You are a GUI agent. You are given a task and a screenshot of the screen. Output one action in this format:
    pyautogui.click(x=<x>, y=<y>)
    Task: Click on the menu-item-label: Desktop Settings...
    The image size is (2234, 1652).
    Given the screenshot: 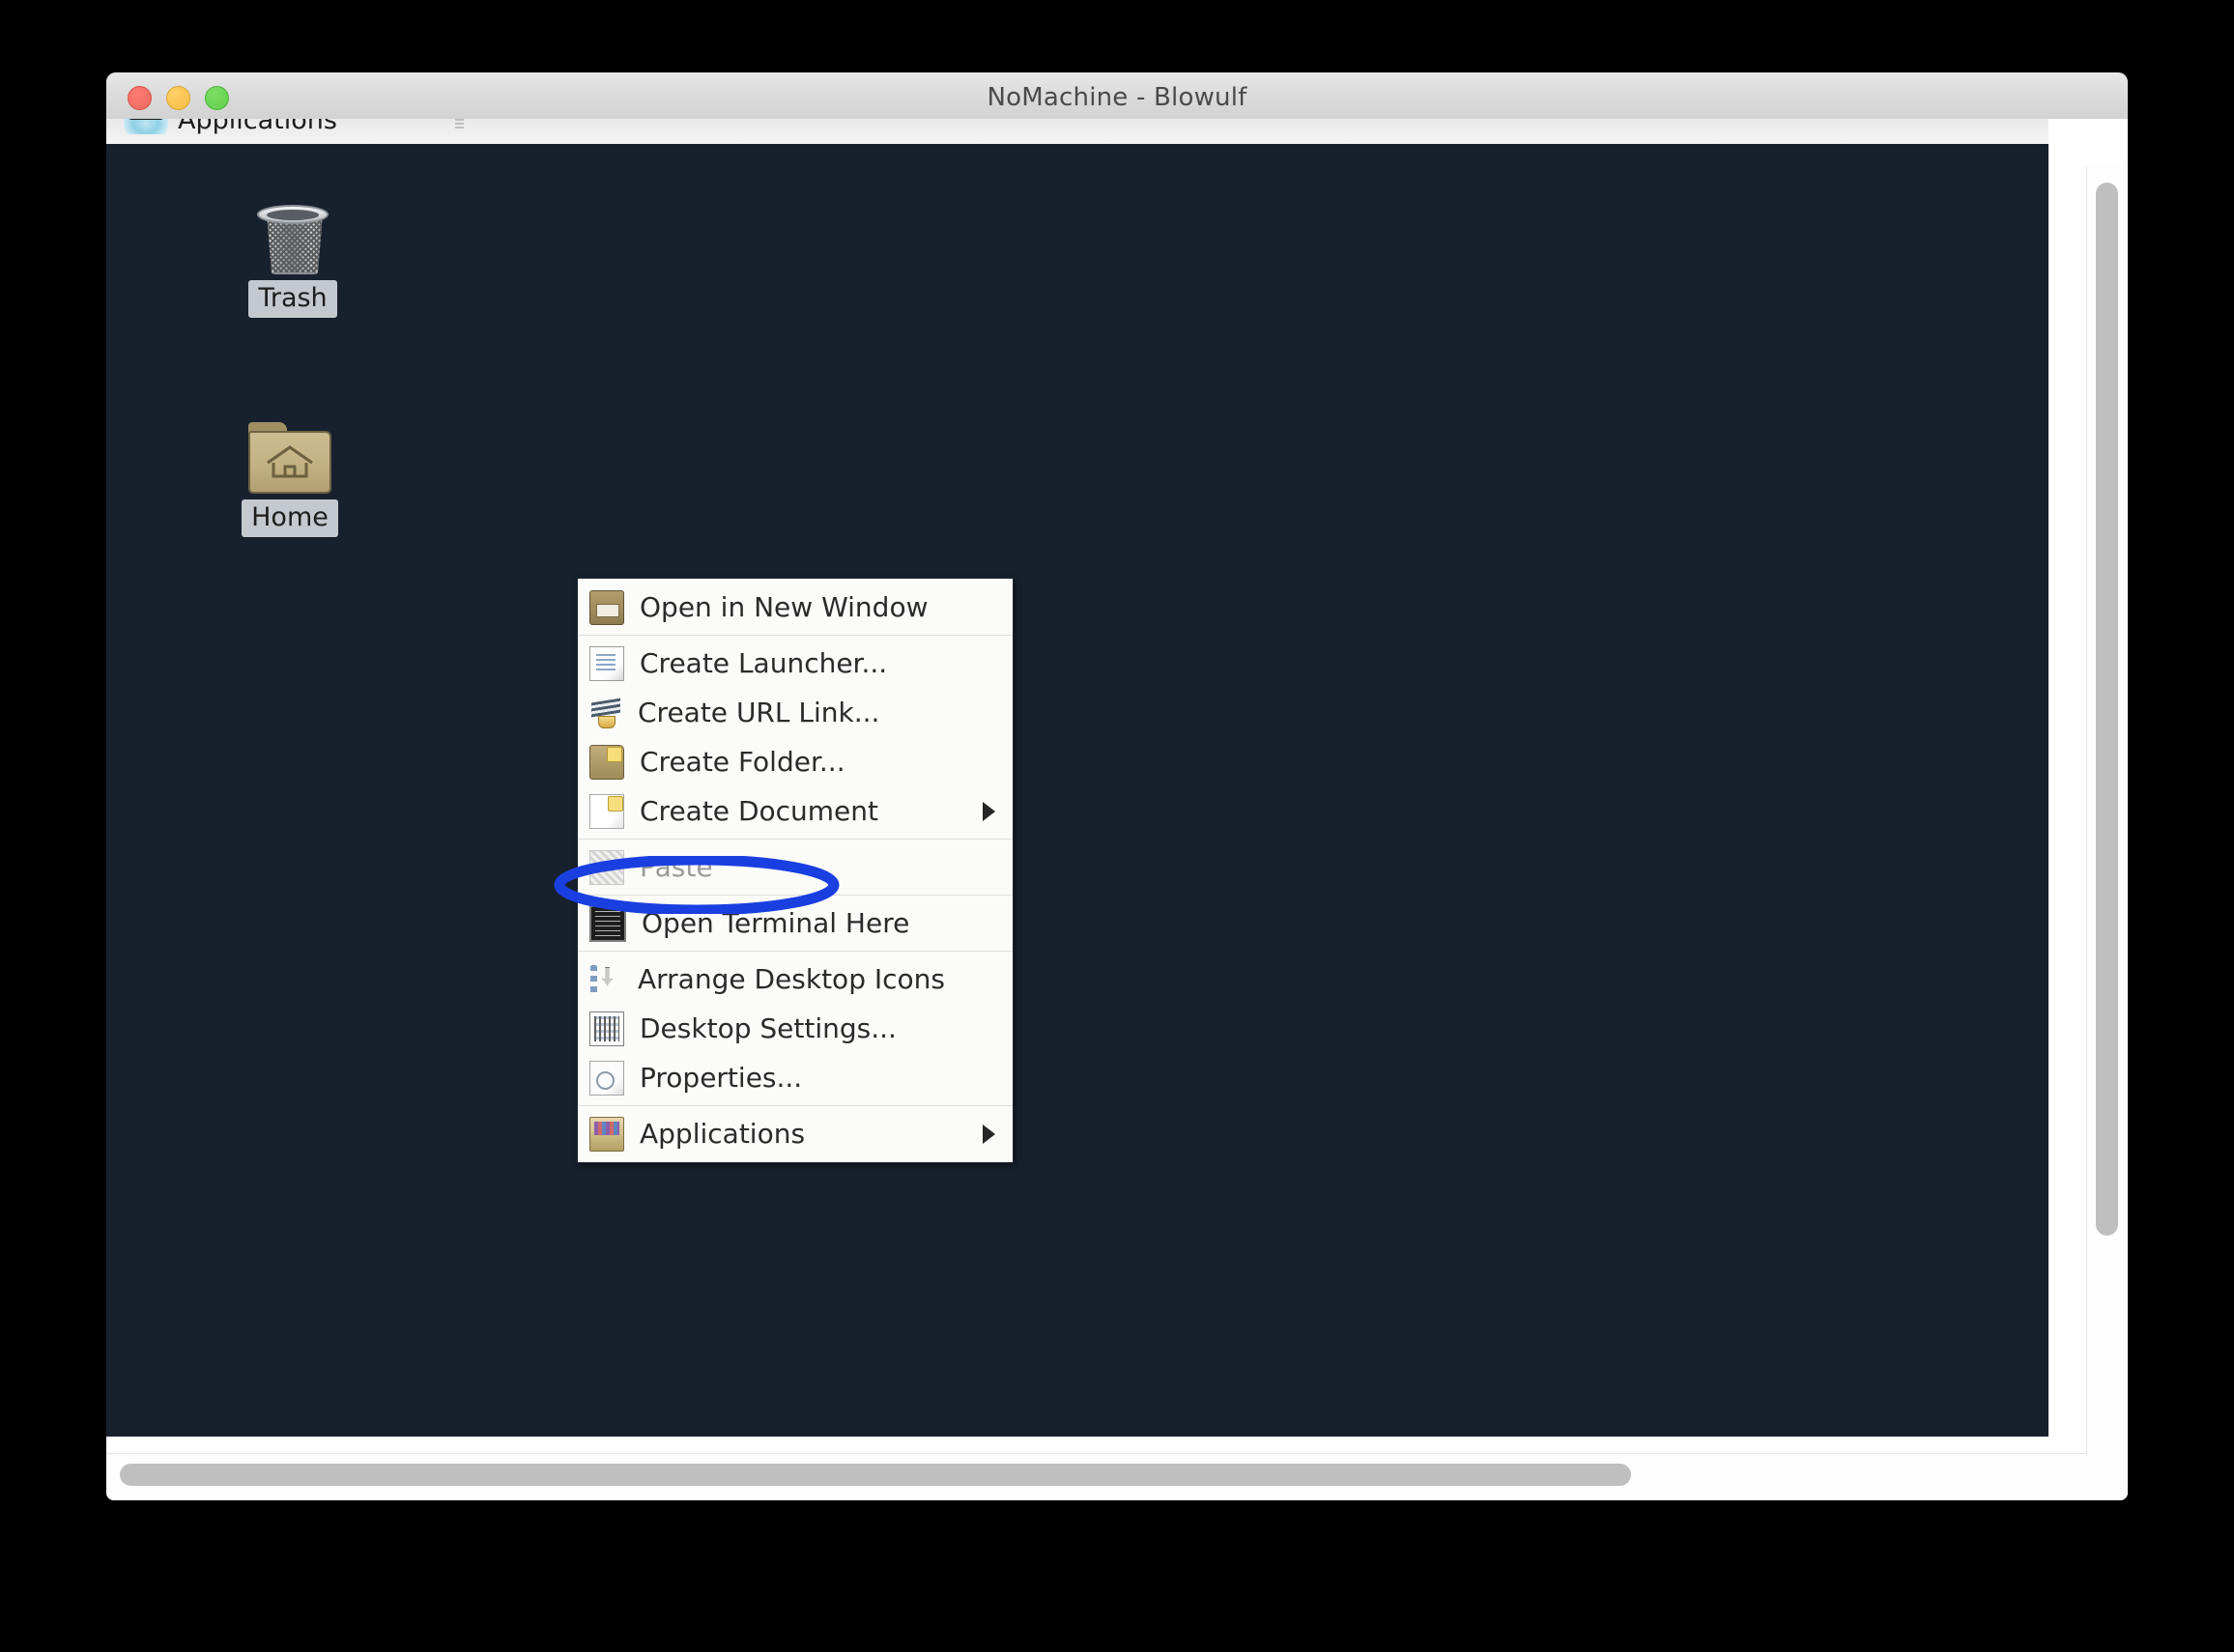 What is the action you would take?
    pyautogui.click(x=769, y=1028)
    